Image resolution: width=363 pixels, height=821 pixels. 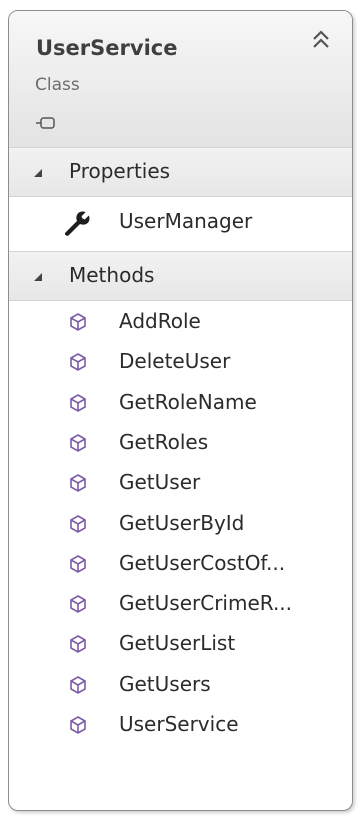 I want to click on method-row: GetUserList, so click(x=180, y=644).